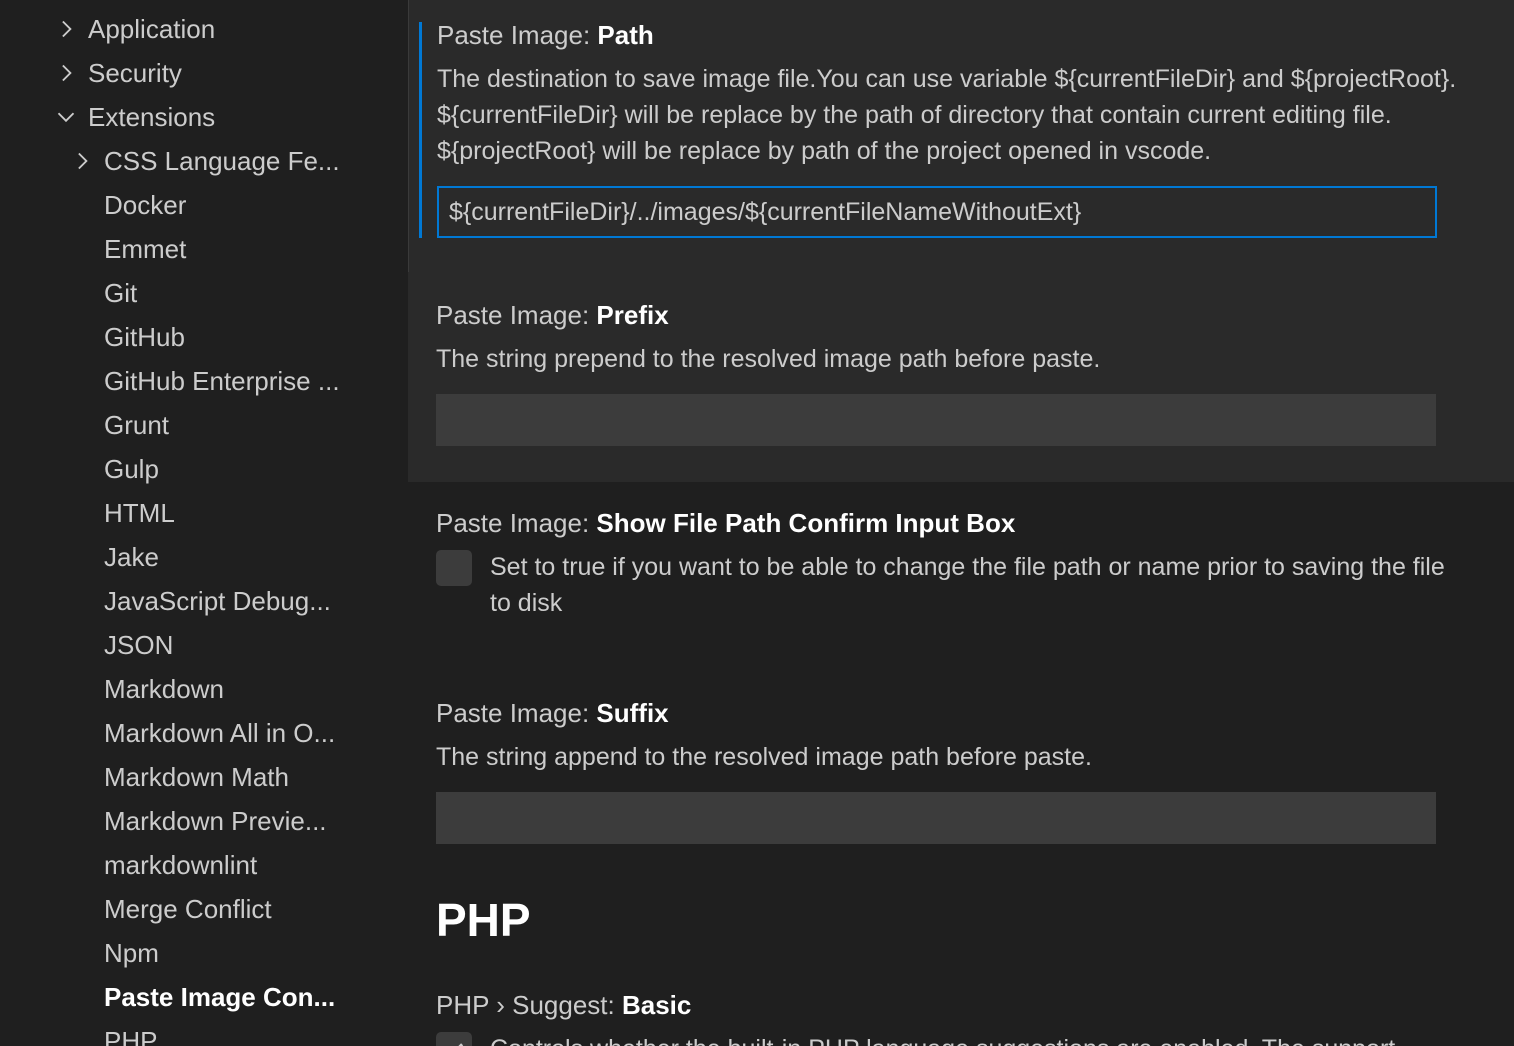 This screenshot has width=1514, height=1046. I want to click on toc-item-npm: Npm, so click(200, 953).